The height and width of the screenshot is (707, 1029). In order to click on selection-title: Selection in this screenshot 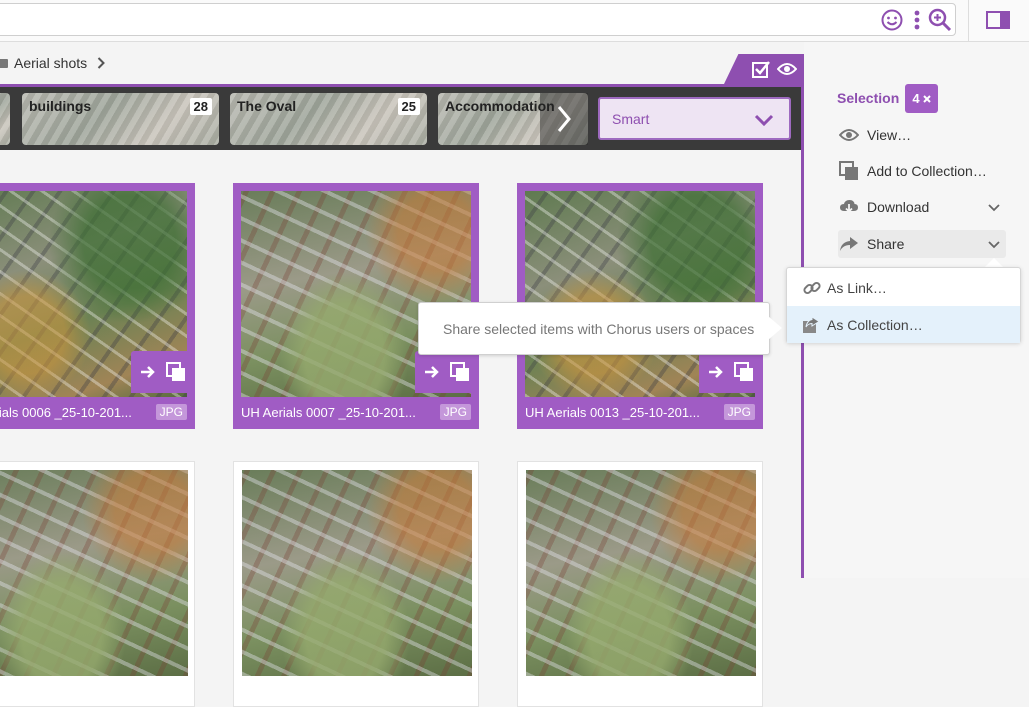, I will do `click(868, 98)`.